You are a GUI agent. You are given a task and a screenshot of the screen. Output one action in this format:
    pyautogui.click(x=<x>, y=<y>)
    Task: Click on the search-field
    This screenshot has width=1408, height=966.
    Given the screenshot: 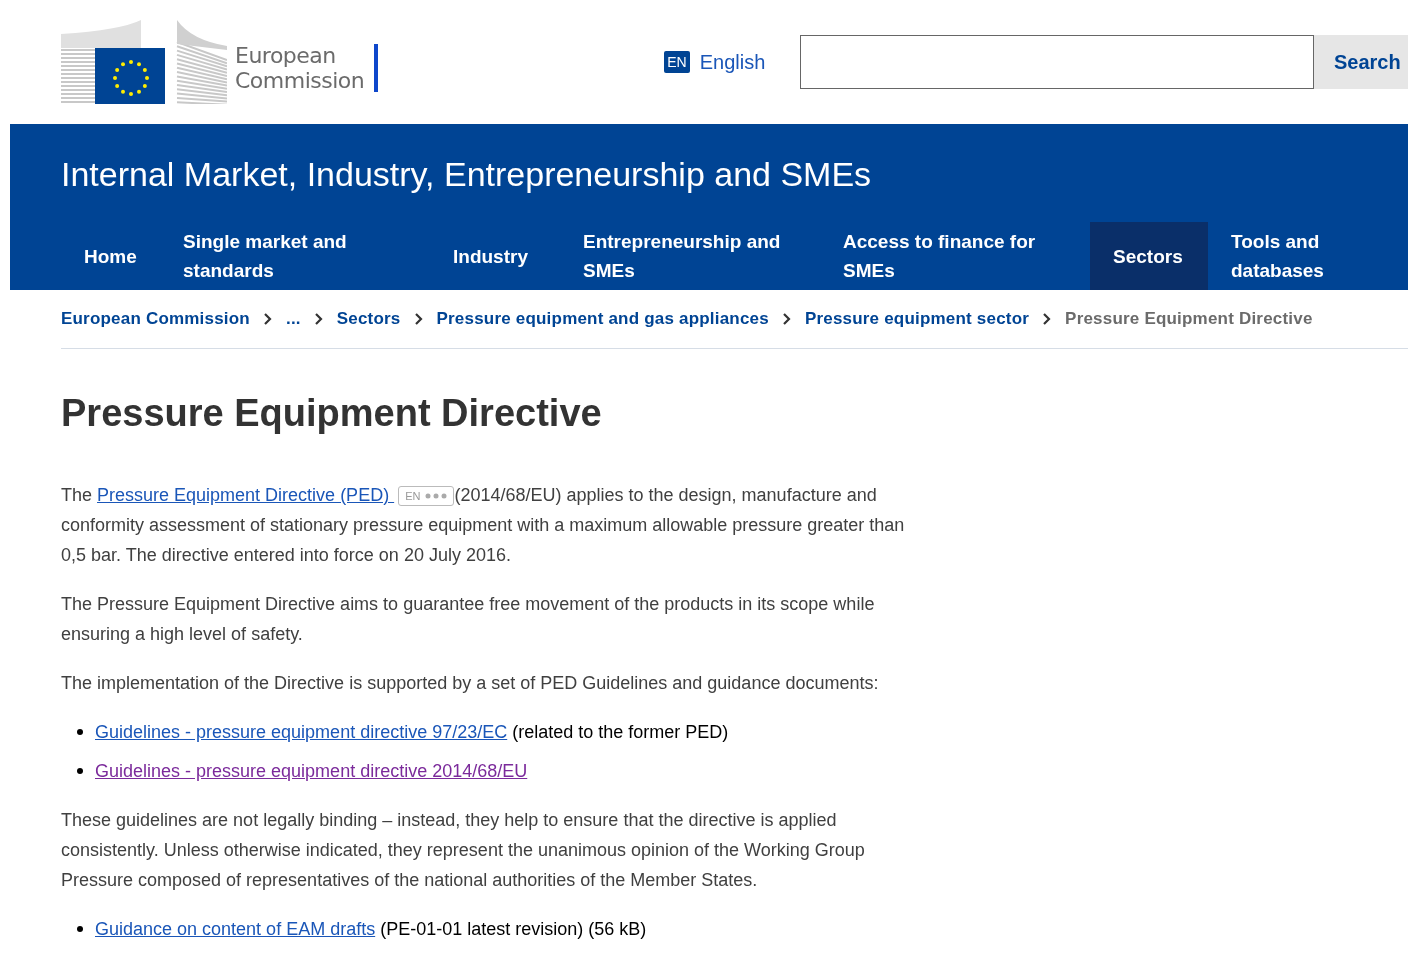 What is the action you would take?
    pyautogui.click(x=1057, y=62)
    